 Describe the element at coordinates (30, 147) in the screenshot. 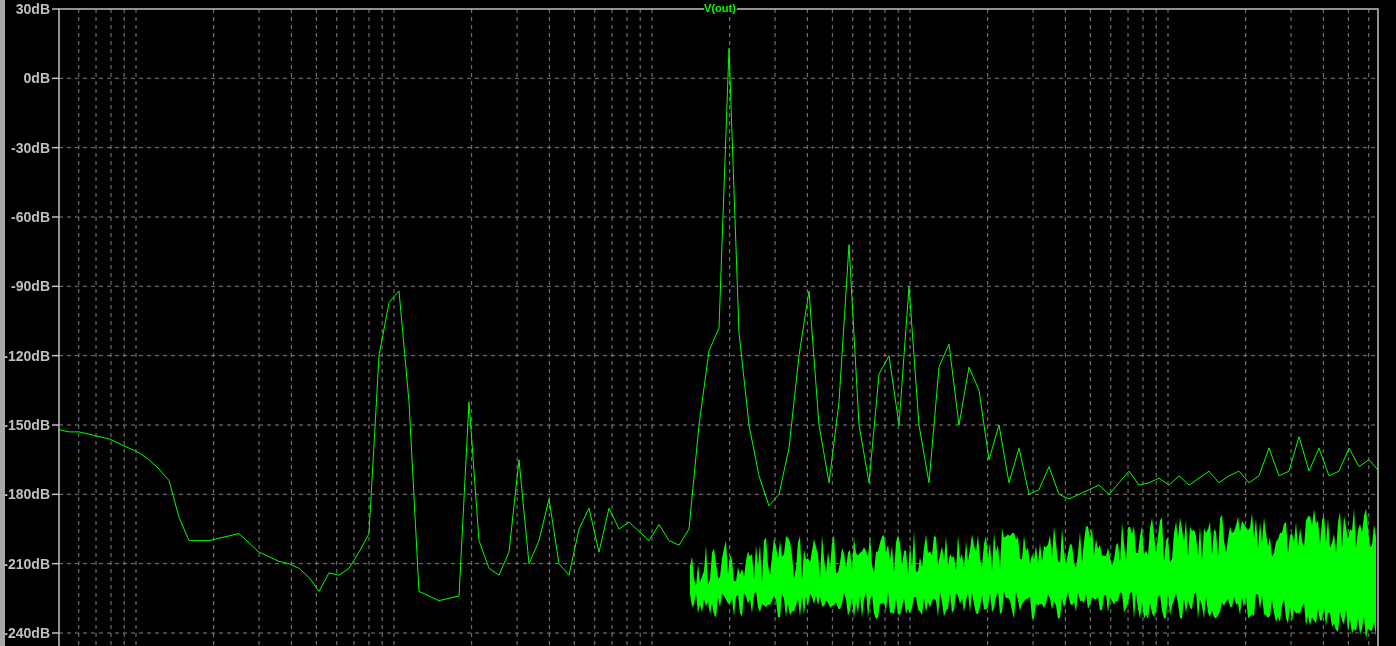

I see `y-axis-label: -30dB` at that location.